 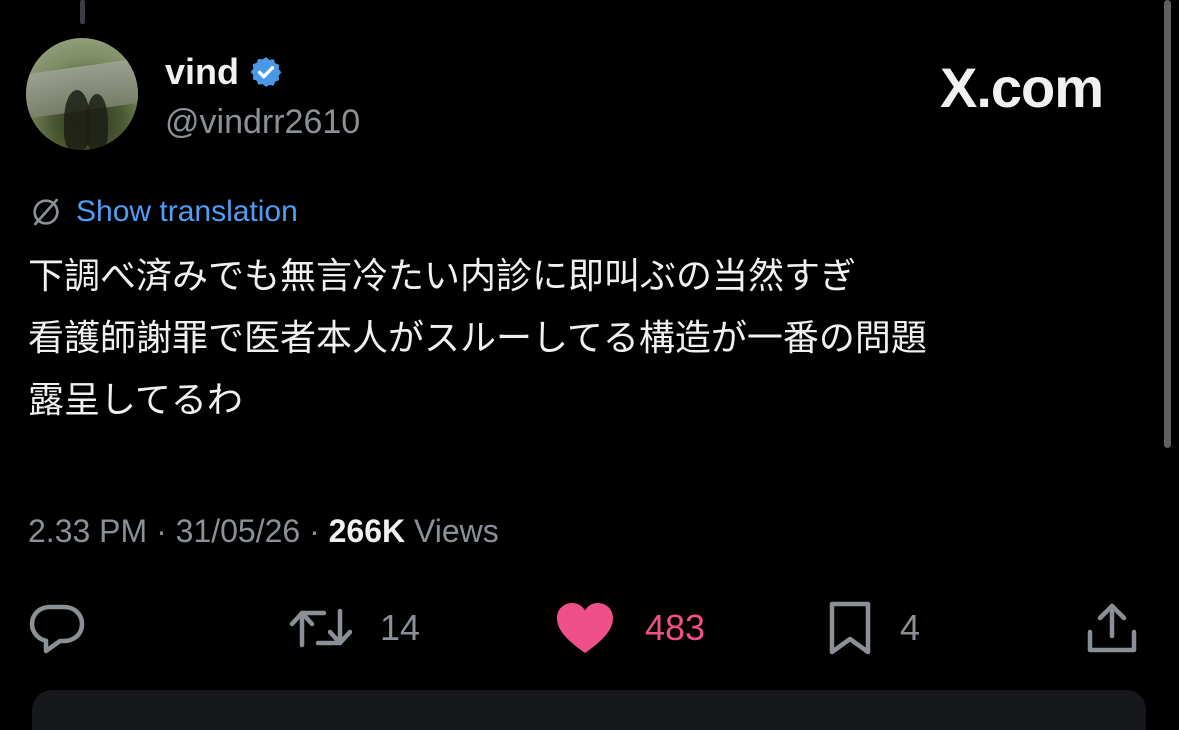 What do you see at coordinates (442, 276) in the screenshot?
I see `tweet-line: 下調べ済みでも無言冷たい内診に即叫ぶの当然すぎ` at bounding box center [442, 276].